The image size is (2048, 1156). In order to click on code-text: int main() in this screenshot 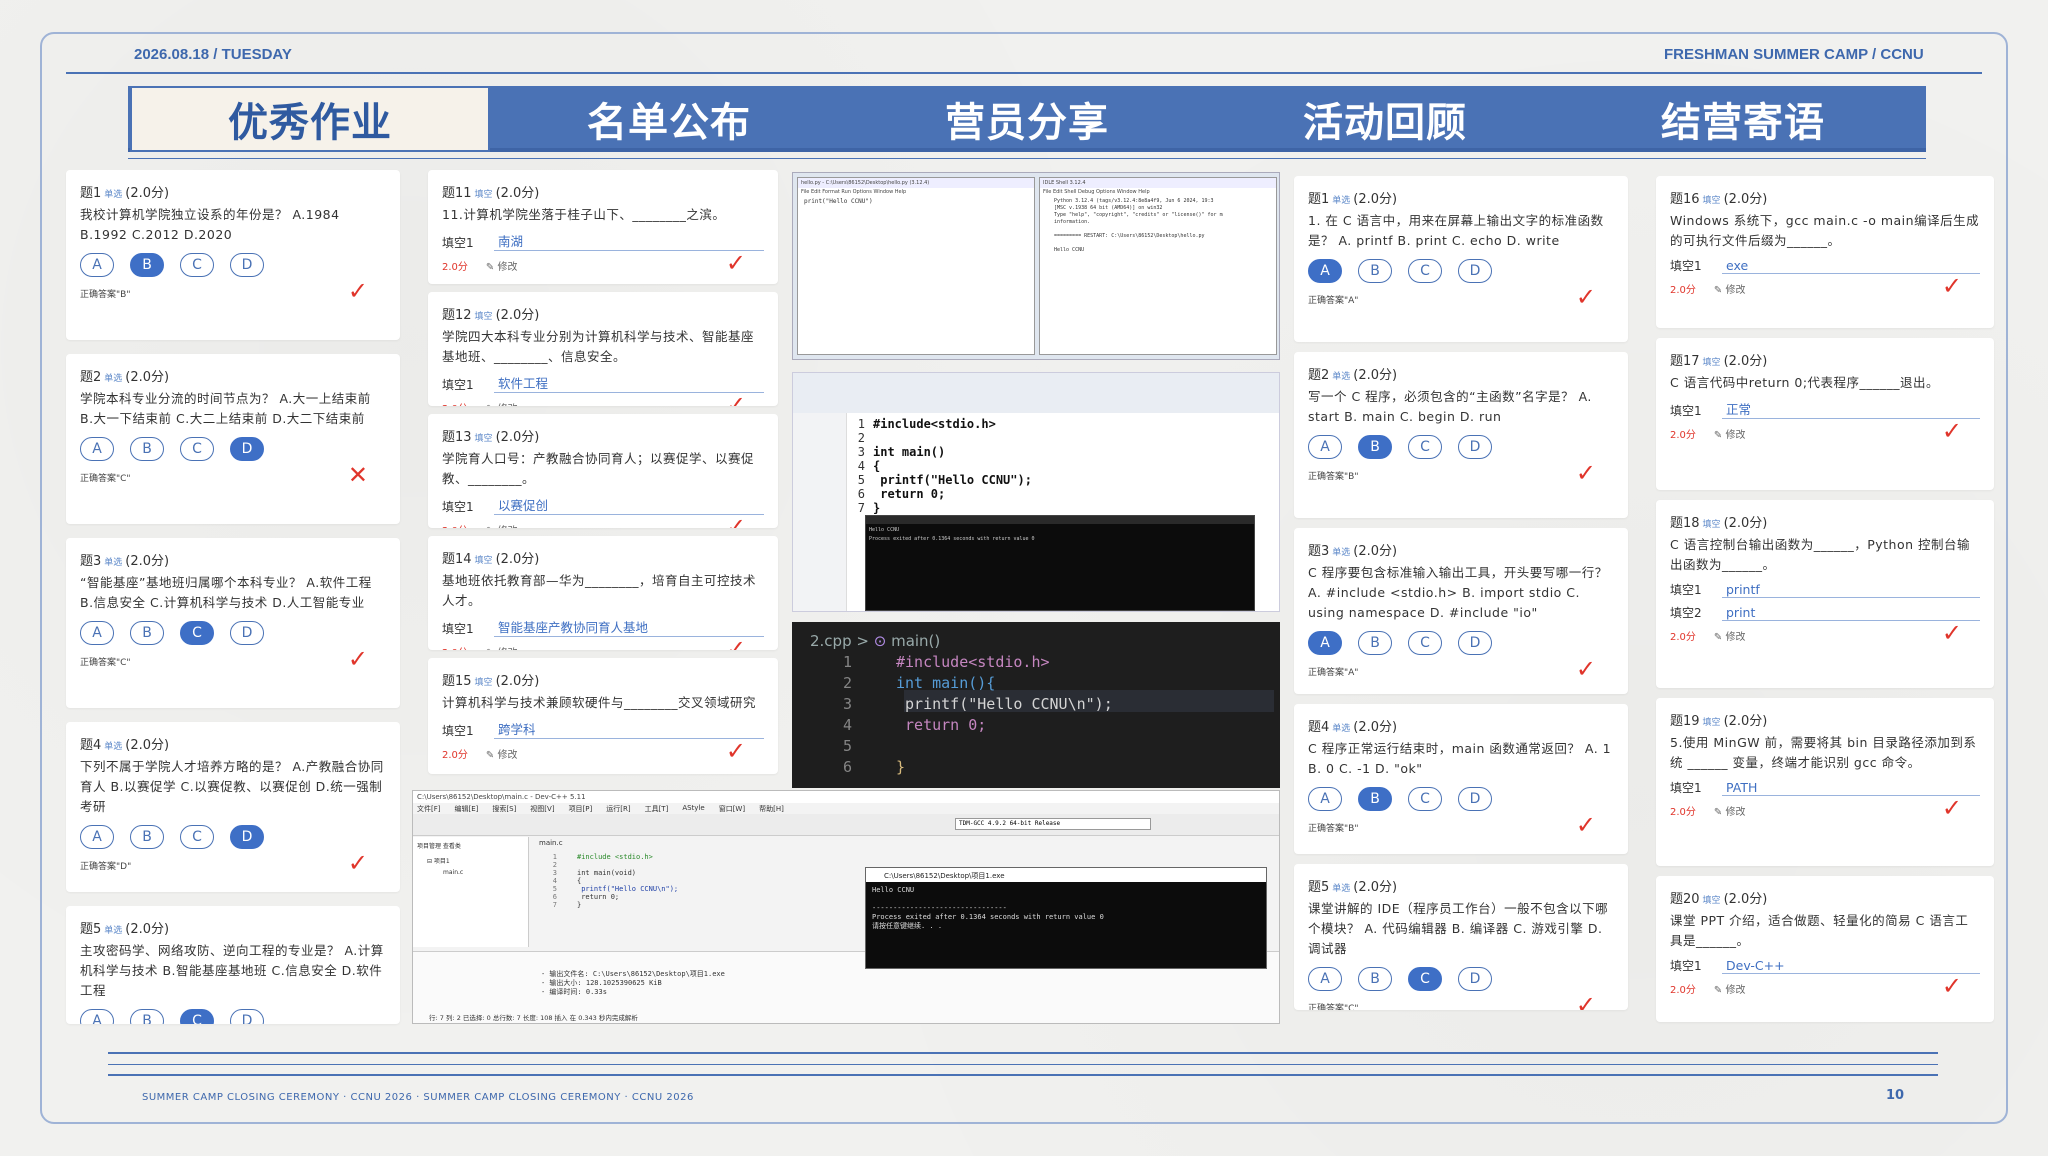, I will do `click(909, 452)`.